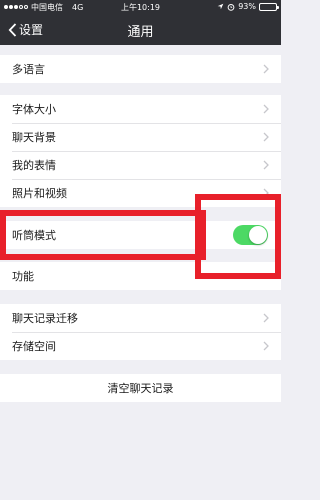  I want to click on settings-row-language: 多语言, so click(140, 69).